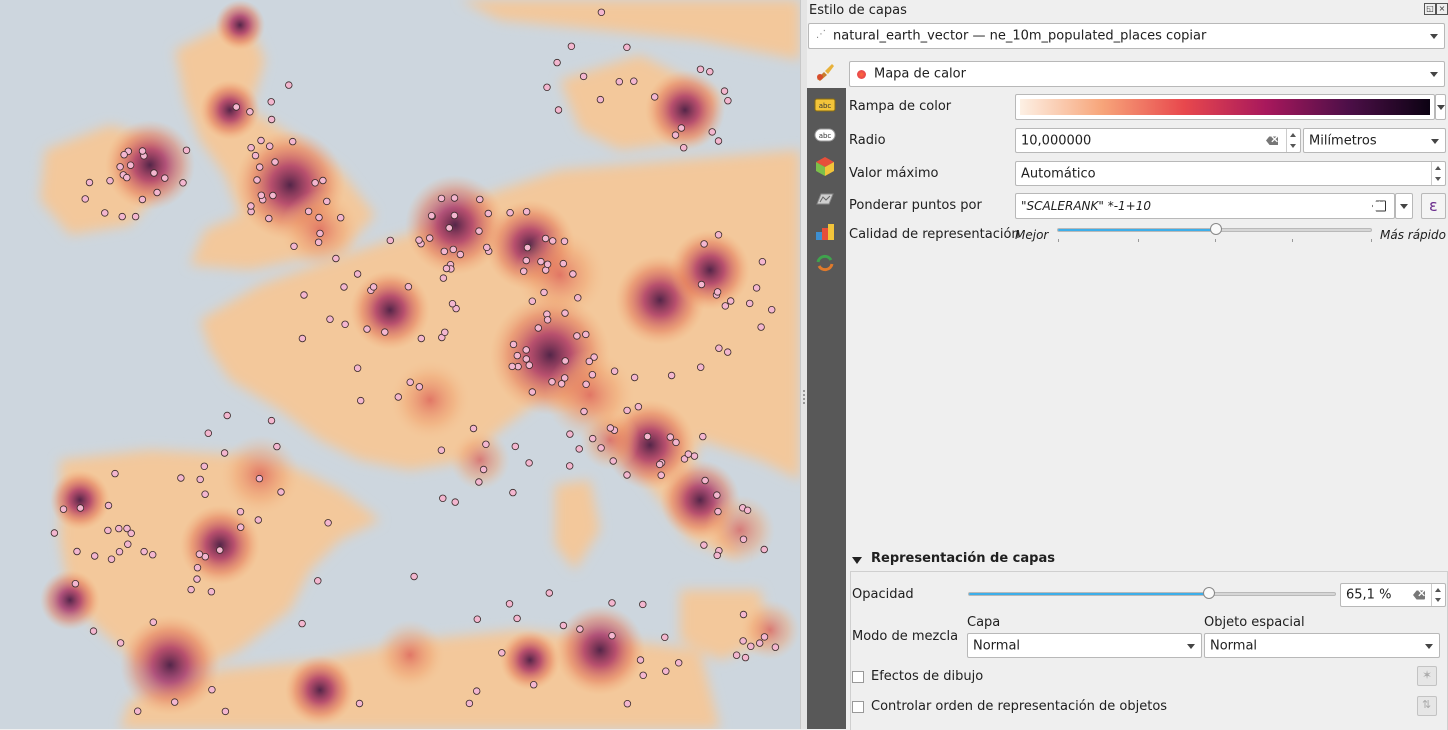  Describe the element at coordinates (1084, 645) in the screenshot. I see `layer-blend-select: Normal` at that location.